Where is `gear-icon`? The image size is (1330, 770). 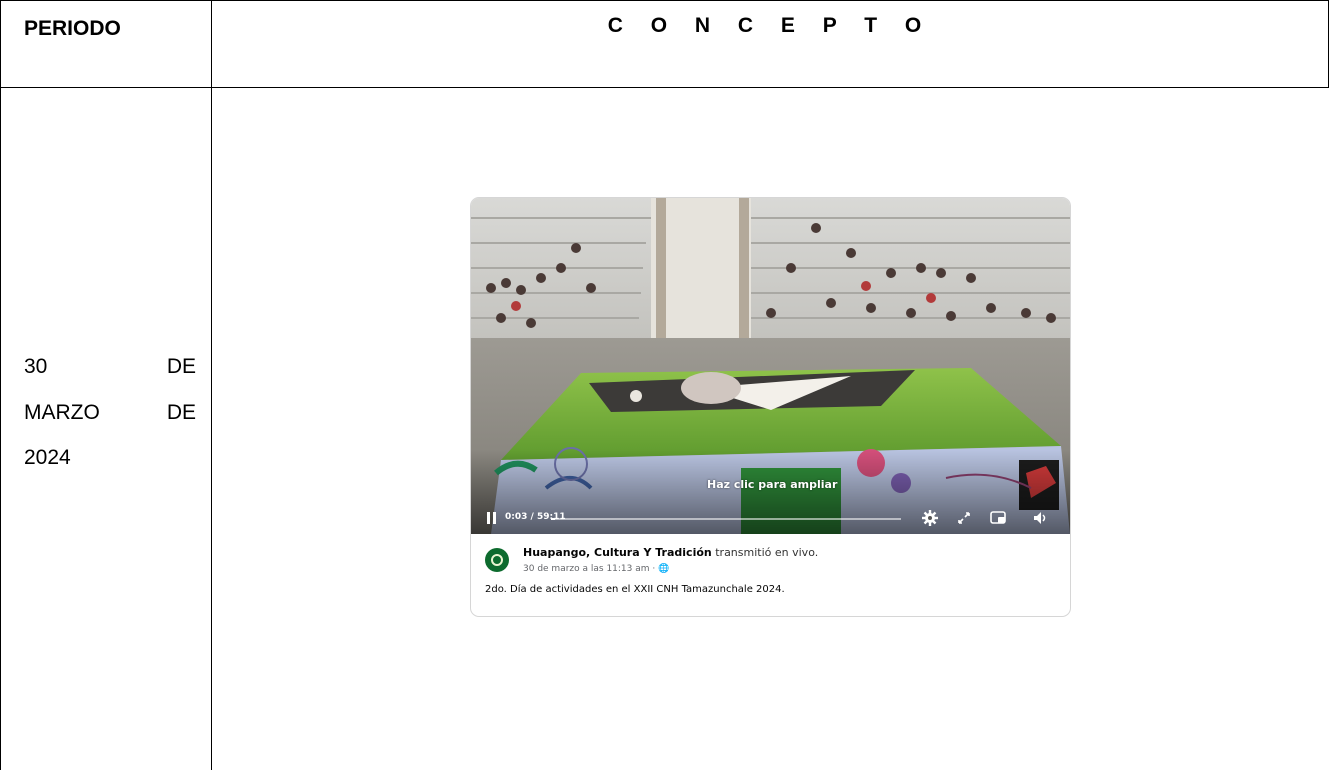
gear-icon is located at coordinates (930, 518).